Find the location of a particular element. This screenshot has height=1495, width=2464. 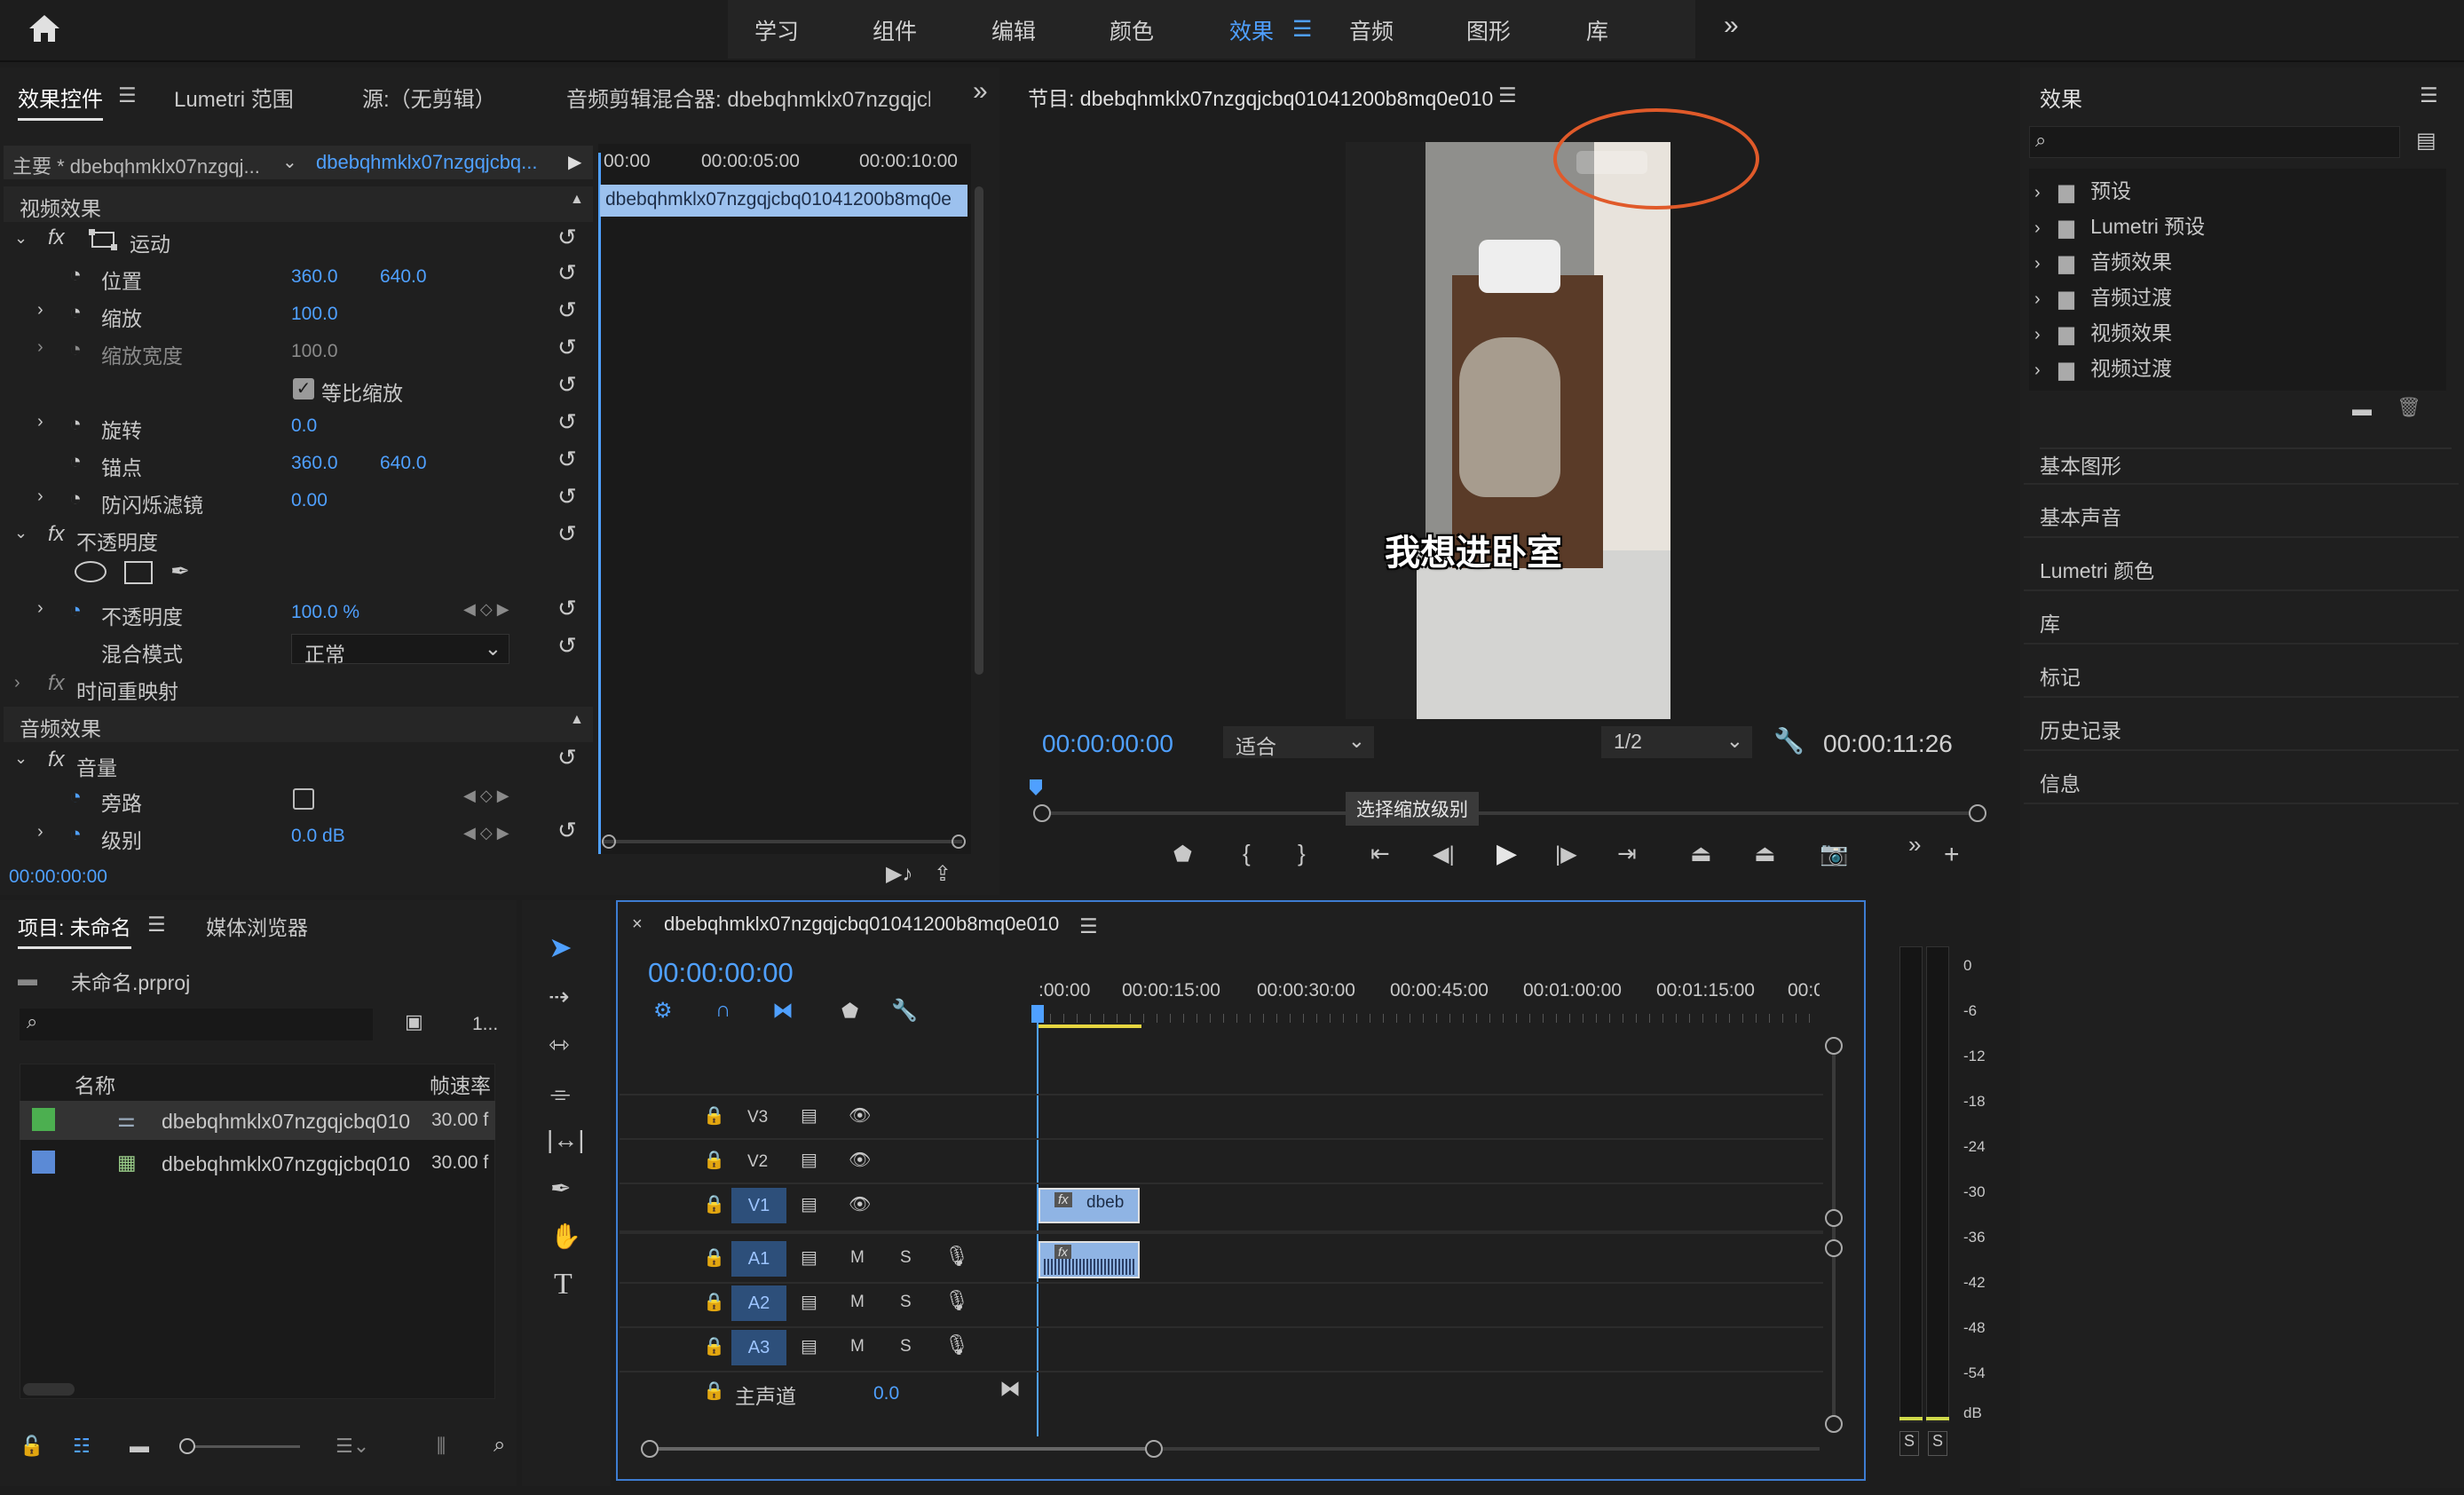

ec-playhead is located at coordinates (600, 503).